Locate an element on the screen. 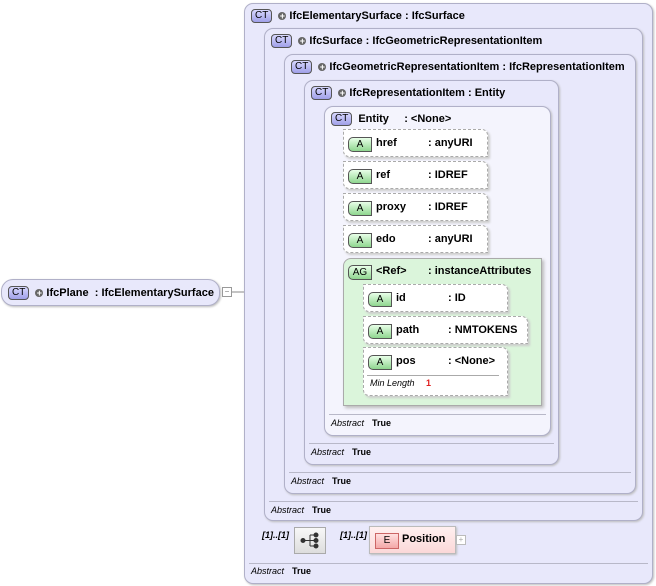 The width and height of the screenshot is (656, 586). element-occurrence: [1]..[1] is located at coordinates (353, 535).